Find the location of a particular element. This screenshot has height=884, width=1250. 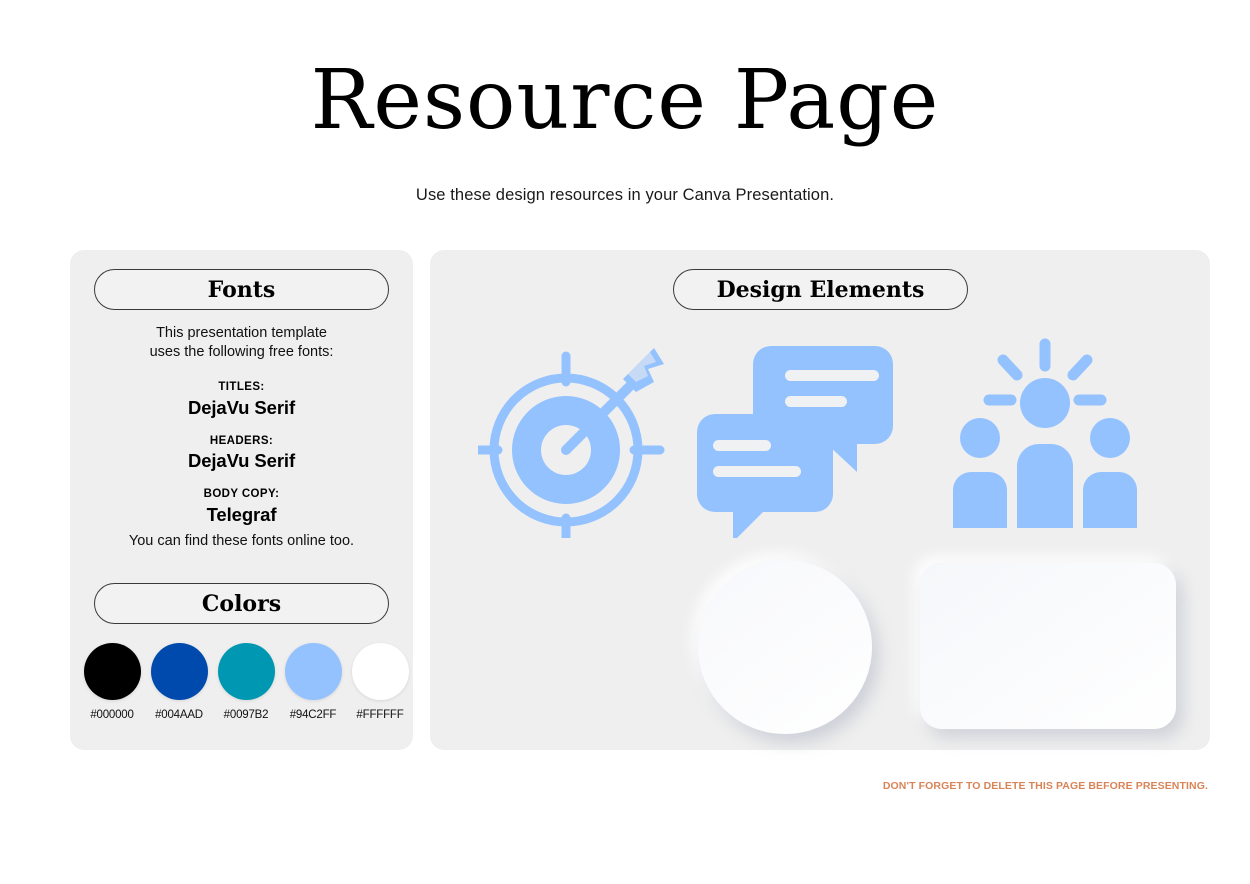

font-spec-label: TITLES: is located at coordinates (241, 387).